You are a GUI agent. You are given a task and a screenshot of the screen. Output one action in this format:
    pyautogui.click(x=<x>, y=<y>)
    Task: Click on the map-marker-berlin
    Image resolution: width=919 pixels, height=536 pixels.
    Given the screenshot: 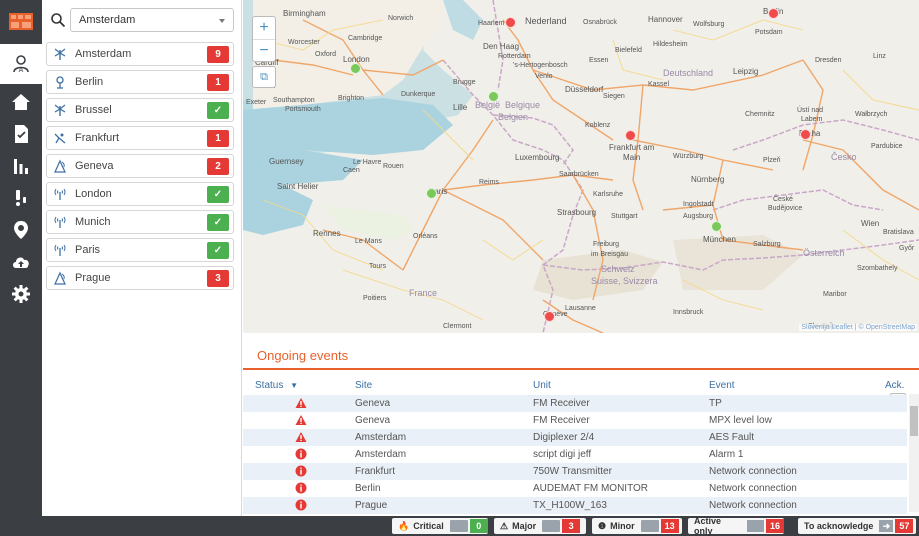 What is the action you would take?
    pyautogui.click(x=773, y=13)
    